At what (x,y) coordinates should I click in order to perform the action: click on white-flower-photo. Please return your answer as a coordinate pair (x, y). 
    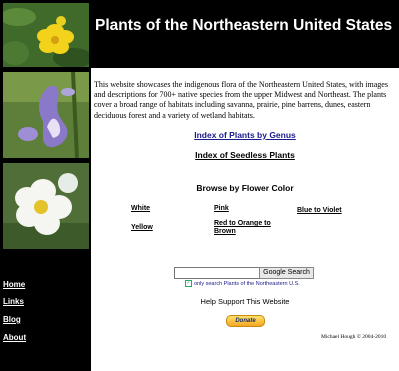
    Looking at the image, I should click on (46, 206).